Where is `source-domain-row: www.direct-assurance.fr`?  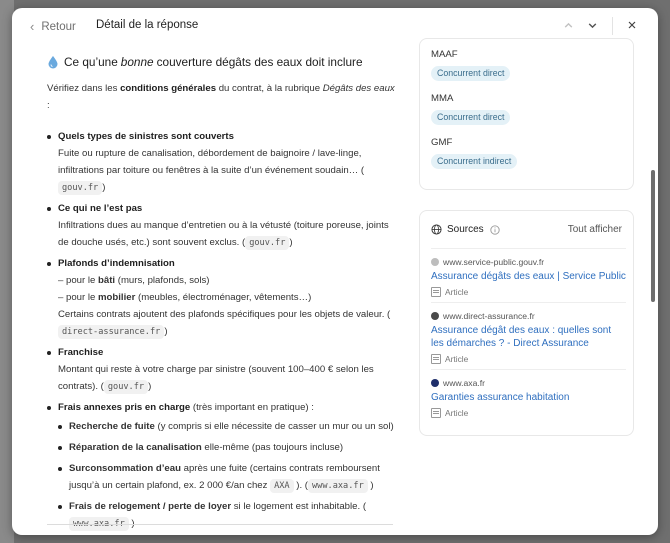 source-domain-row: www.direct-assurance.fr is located at coordinates (528, 316).